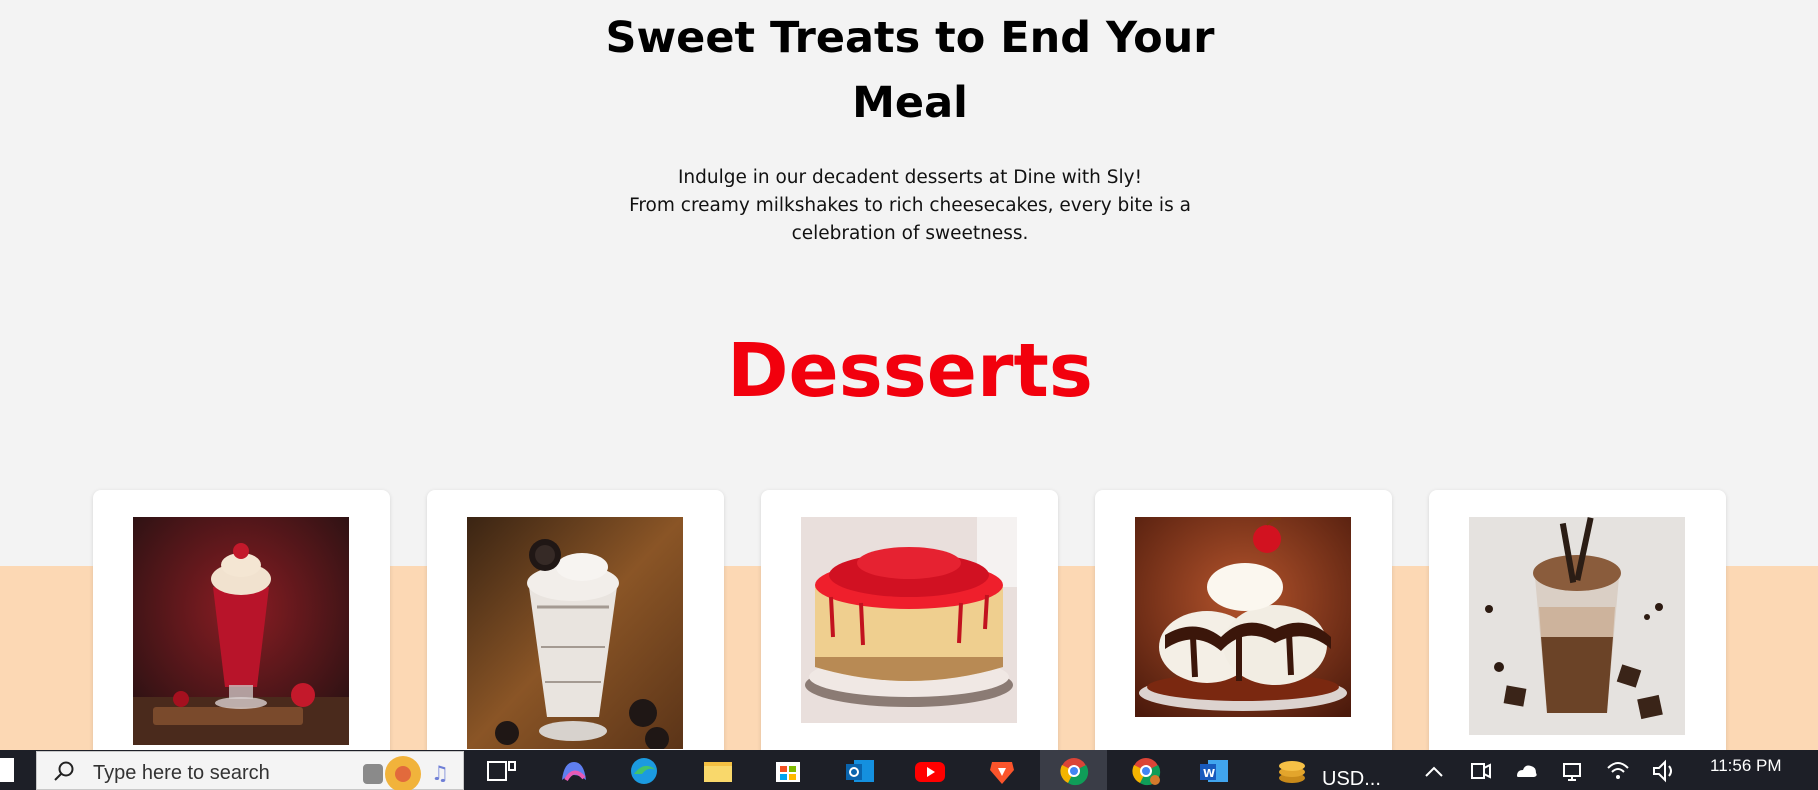  I want to click on svg-text: W, so click(1209, 773).